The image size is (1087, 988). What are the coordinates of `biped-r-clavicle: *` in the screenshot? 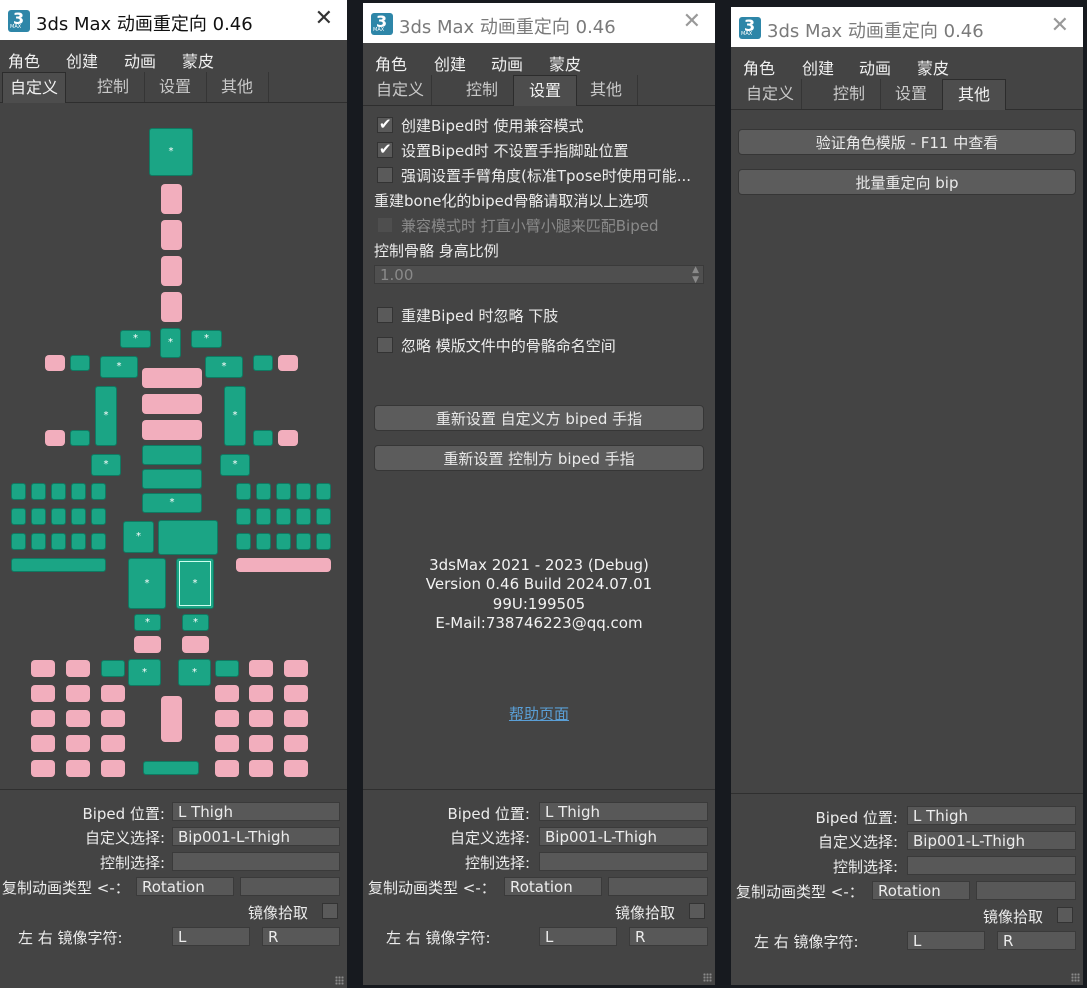 It's located at (135, 339).